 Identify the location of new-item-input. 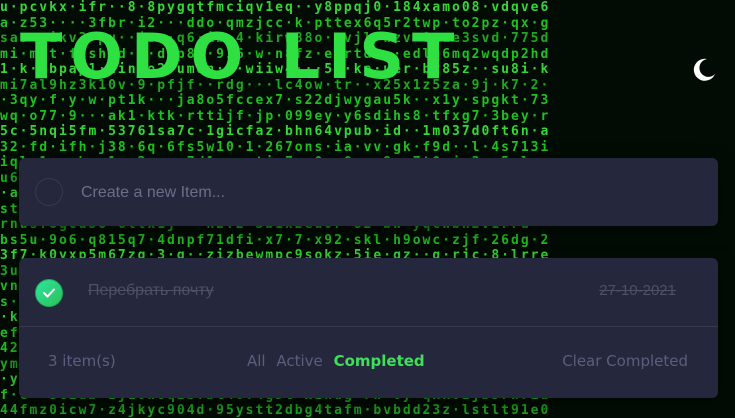
(386, 193).